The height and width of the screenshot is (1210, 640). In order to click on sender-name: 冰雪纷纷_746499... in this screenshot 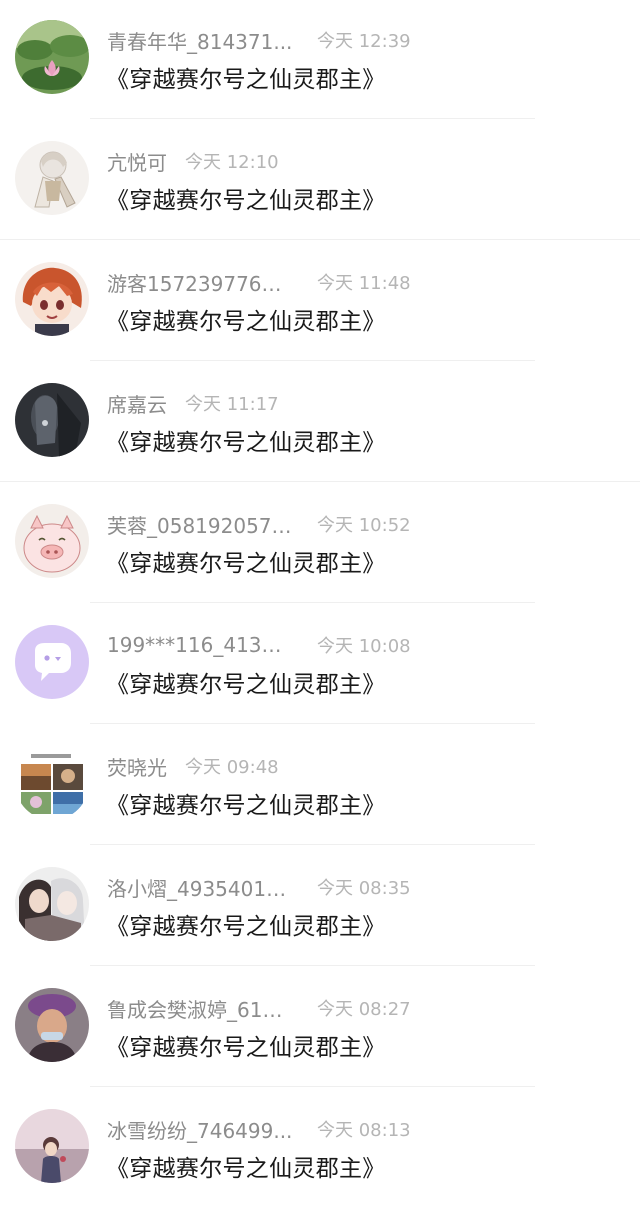, I will do `click(200, 1129)`.